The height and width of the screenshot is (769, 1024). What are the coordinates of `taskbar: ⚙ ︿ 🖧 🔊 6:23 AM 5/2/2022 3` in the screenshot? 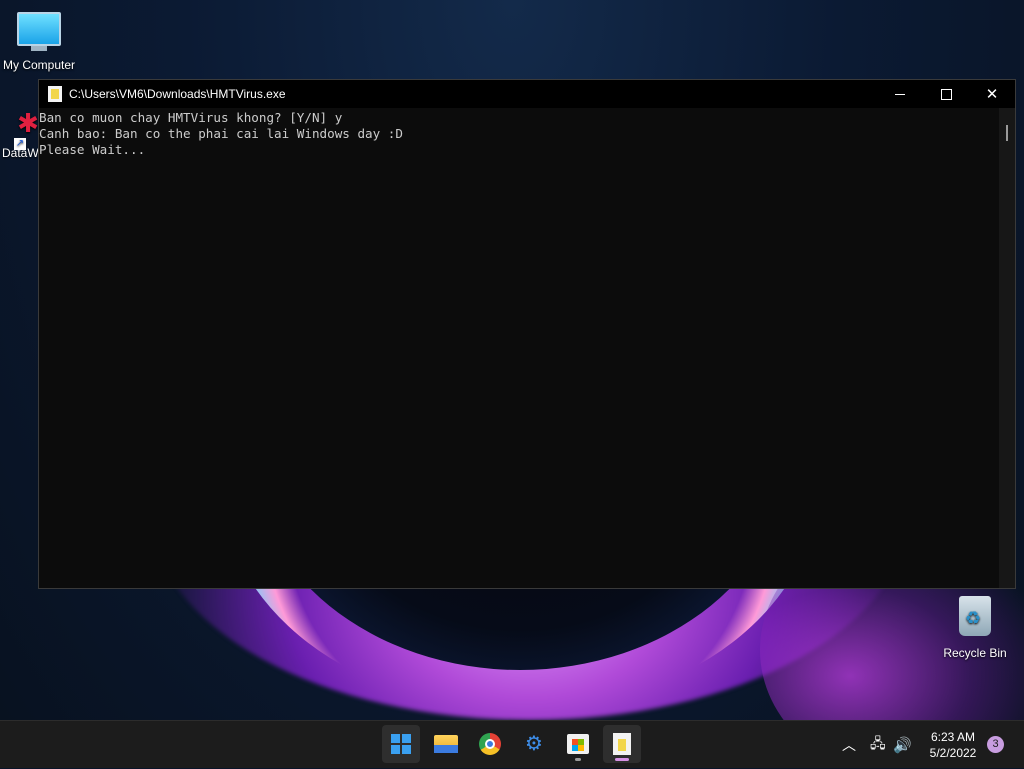 It's located at (512, 744).